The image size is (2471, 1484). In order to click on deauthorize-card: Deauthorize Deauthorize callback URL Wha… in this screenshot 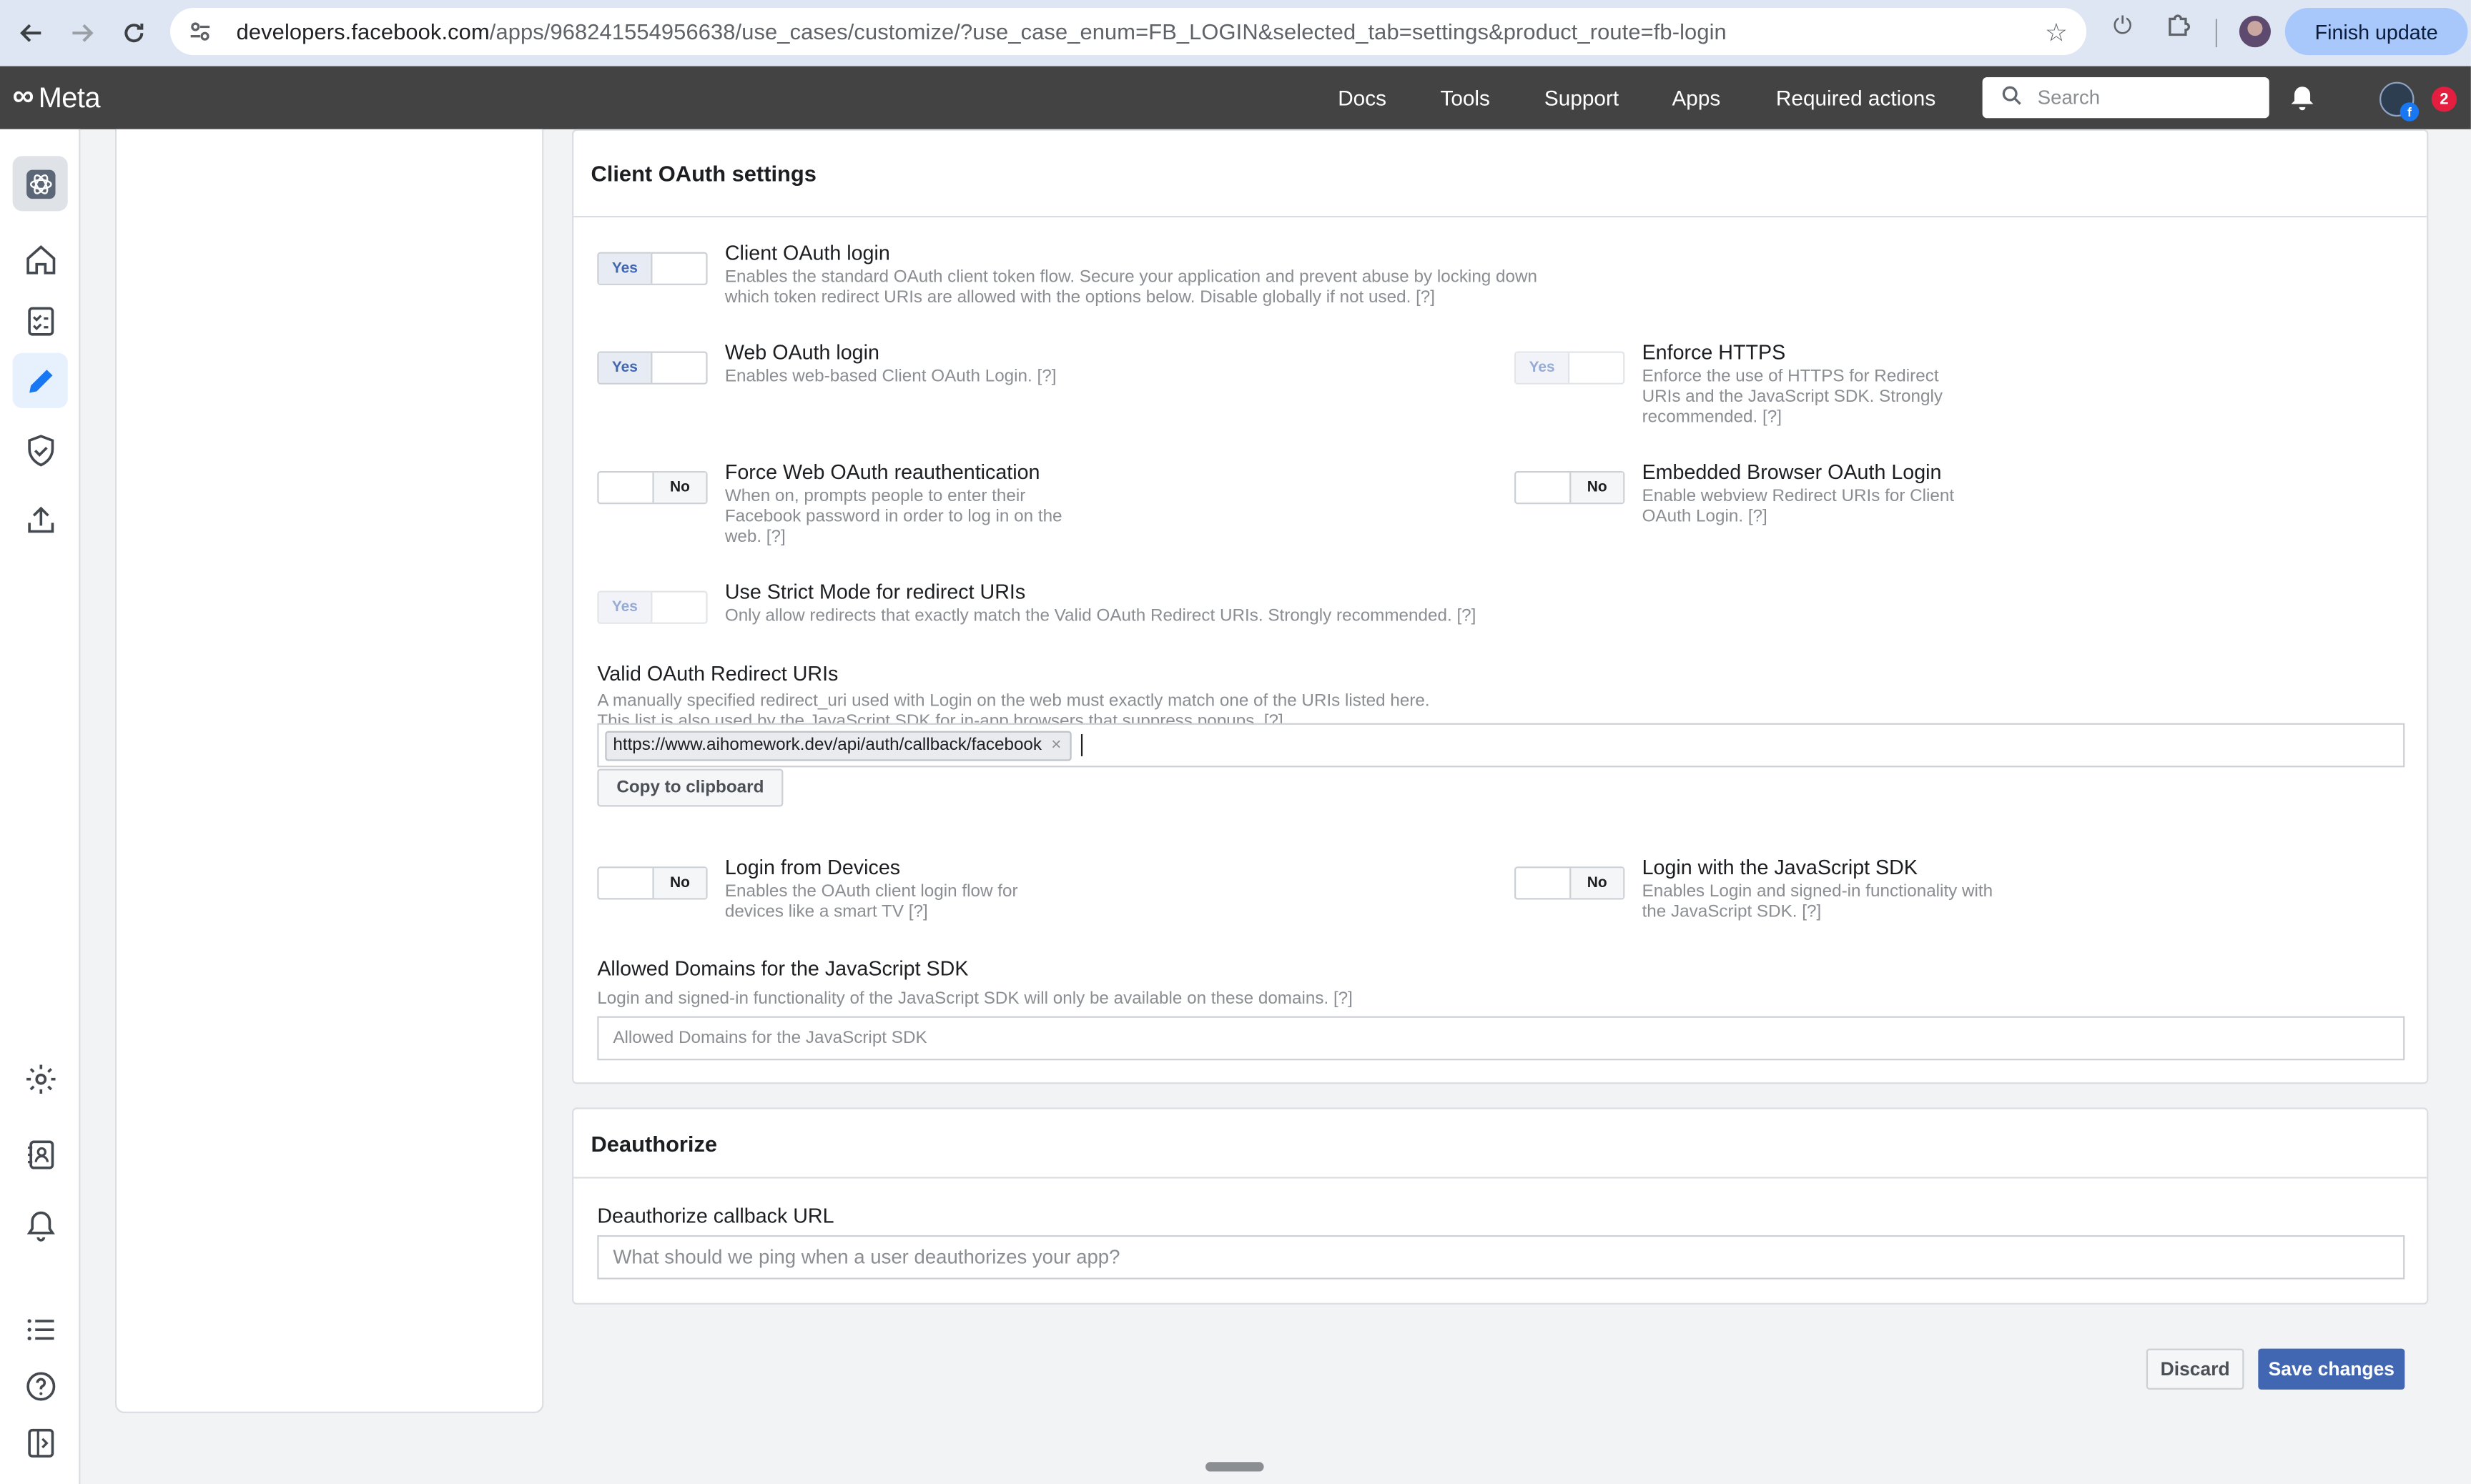, I will do `click(1500, 1206)`.